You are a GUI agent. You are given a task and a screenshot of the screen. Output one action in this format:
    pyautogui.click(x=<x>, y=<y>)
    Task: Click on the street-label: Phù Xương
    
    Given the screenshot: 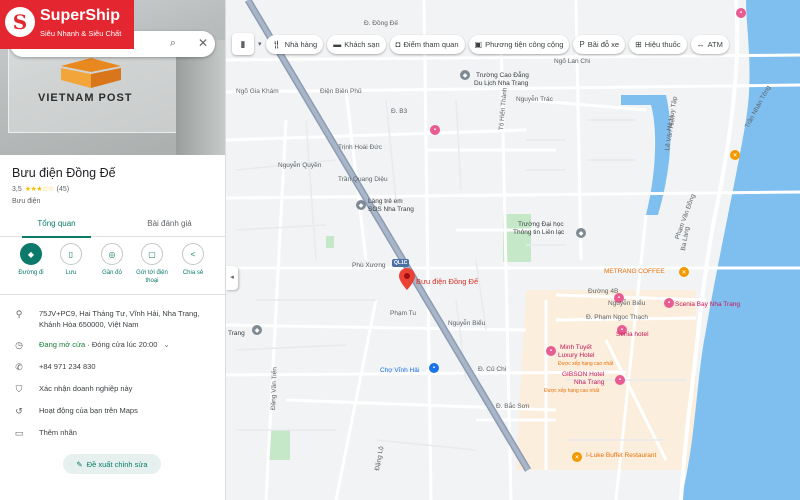 What is the action you would take?
    pyautogui.click(x=369, y=265)
    